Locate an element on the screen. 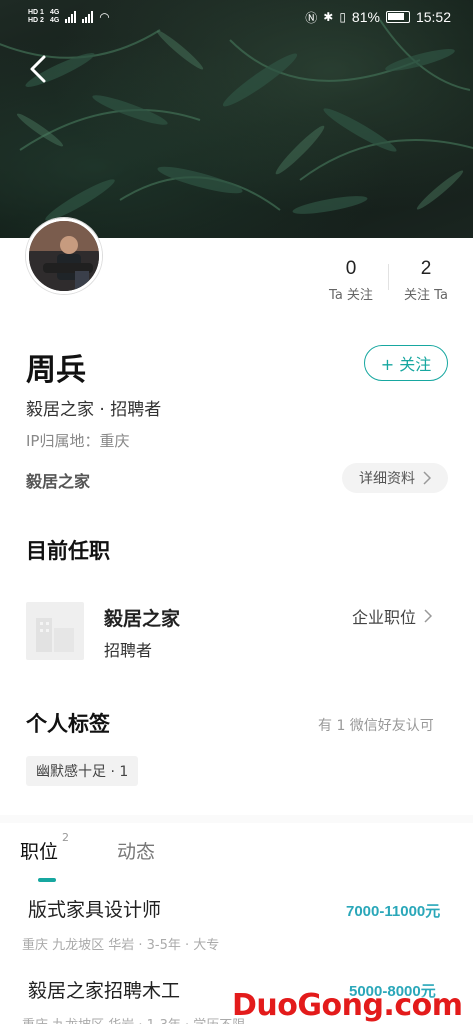  tab-jobs: 职位2 is located at coordinates (44, 847).